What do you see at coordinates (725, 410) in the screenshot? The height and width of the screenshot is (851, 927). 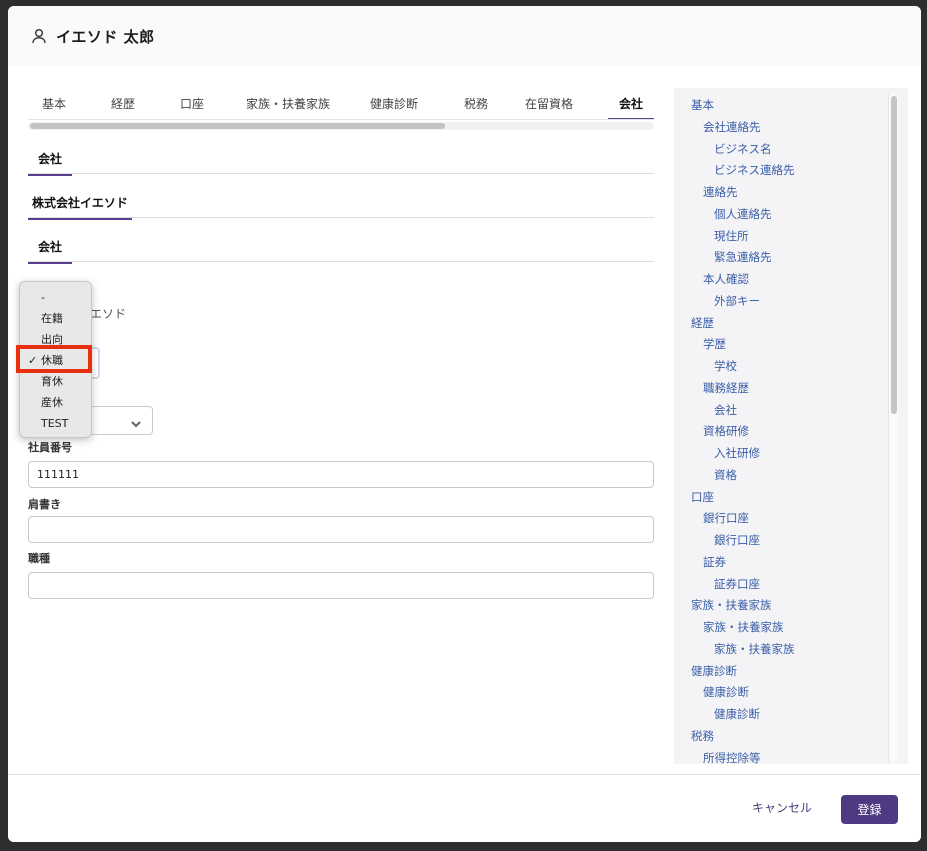 I see `toc-item-14: 会社` at bounding box center [725, 410].